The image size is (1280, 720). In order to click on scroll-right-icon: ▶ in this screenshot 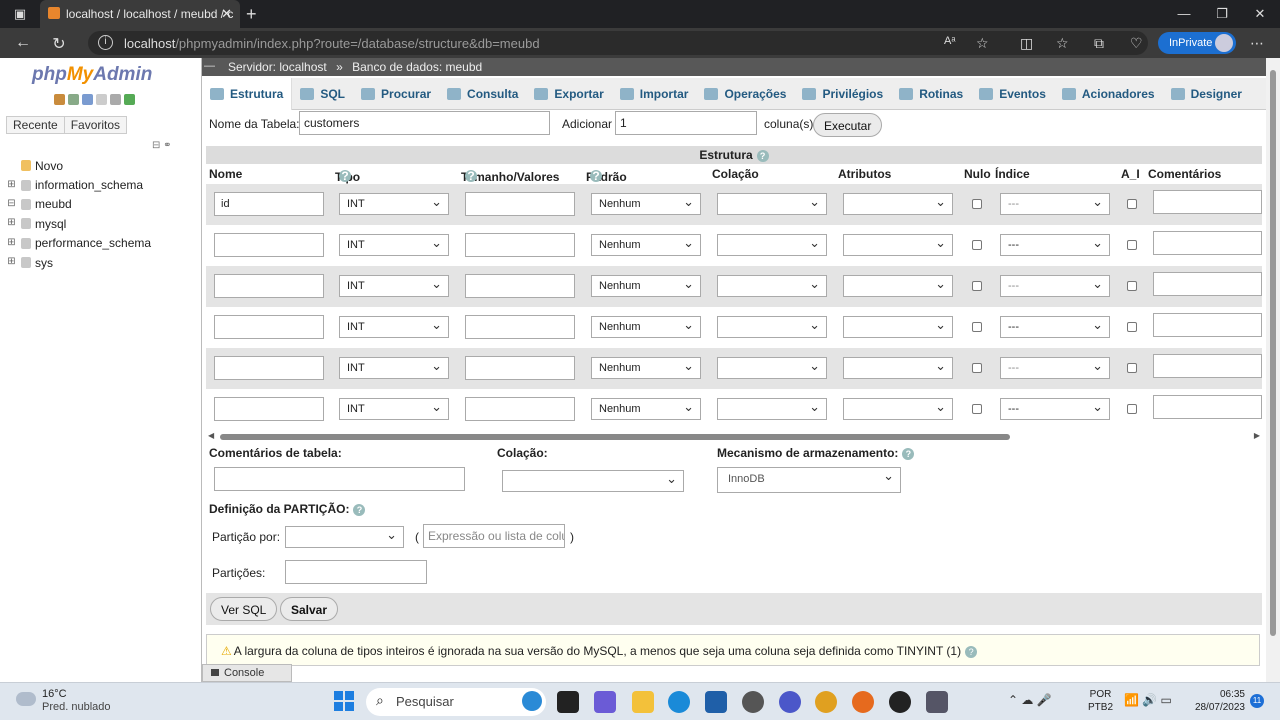, I will do `click(1257, 435)`.